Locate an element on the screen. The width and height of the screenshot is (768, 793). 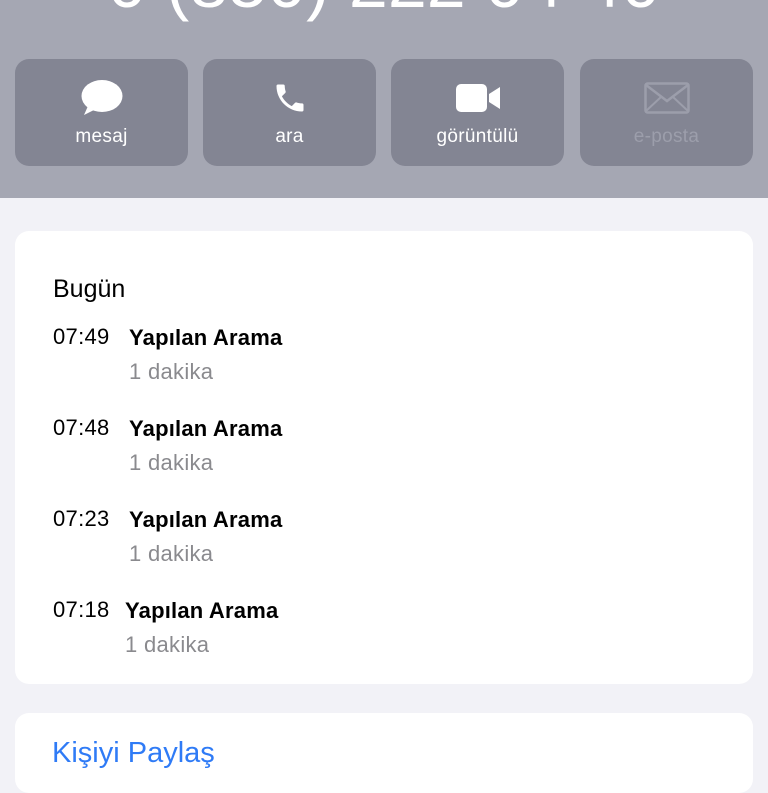
email-button: e-posta is located at coordinates (666, 112).